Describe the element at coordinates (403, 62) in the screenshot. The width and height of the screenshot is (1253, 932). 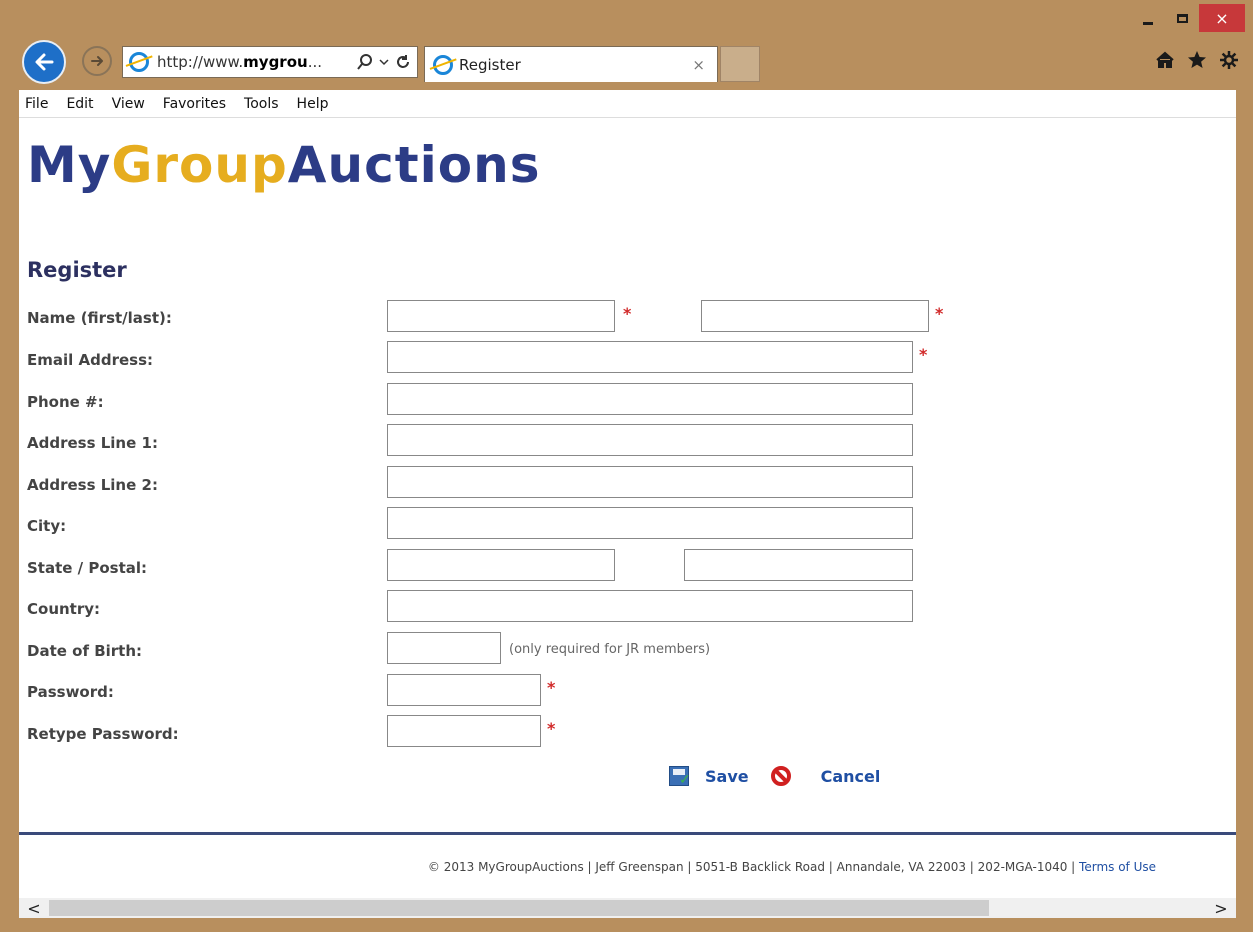
I see `refresh-icon` at that location.